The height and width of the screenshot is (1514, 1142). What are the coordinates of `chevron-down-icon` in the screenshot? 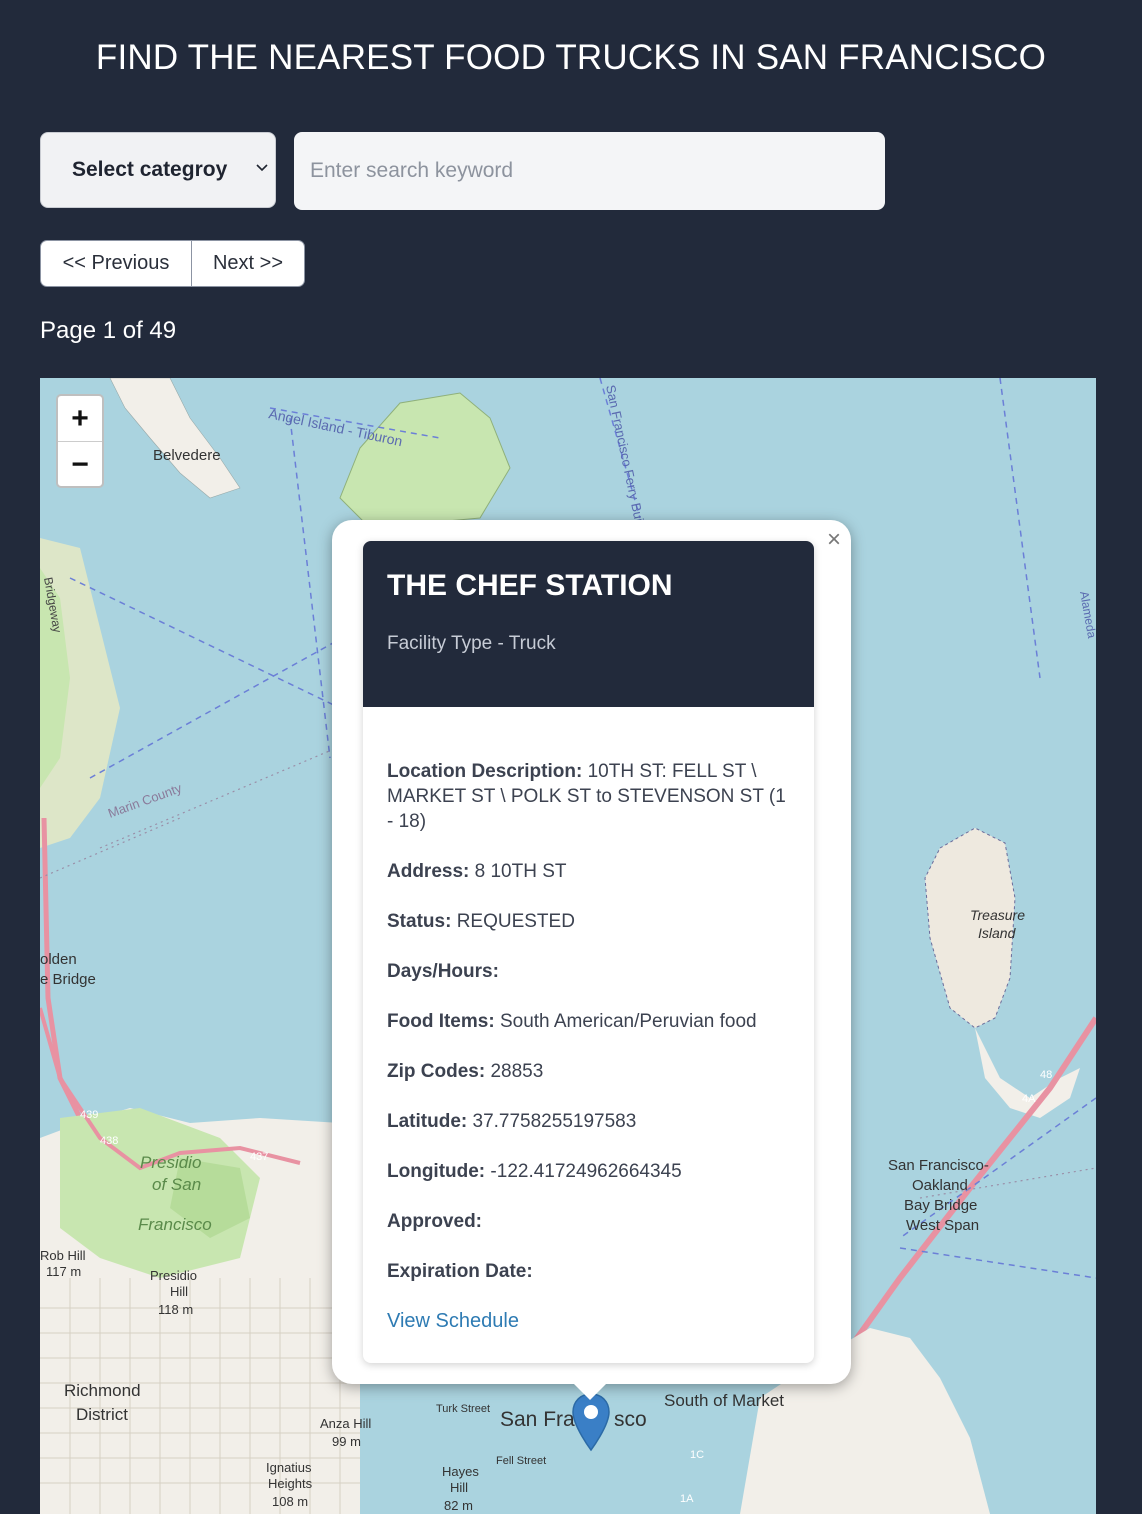 It's located at (262, 168).